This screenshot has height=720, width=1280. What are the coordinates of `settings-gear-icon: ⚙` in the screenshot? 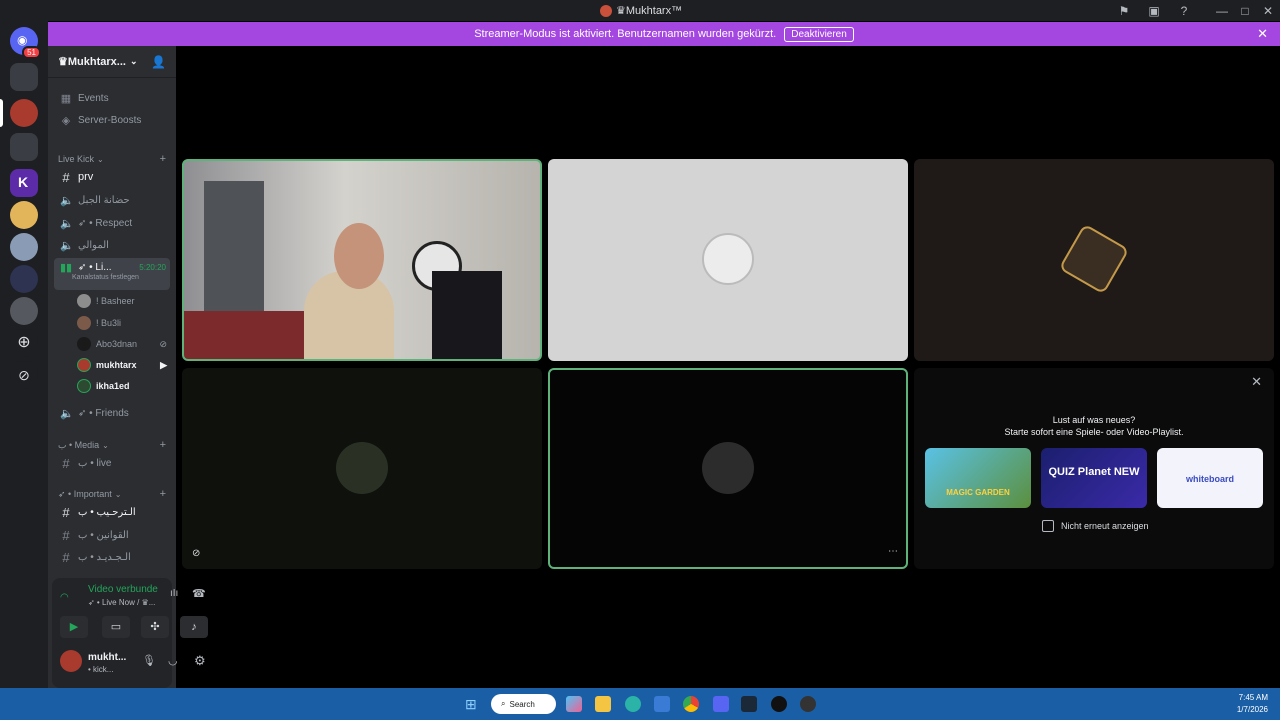 It's located at (200, 661).